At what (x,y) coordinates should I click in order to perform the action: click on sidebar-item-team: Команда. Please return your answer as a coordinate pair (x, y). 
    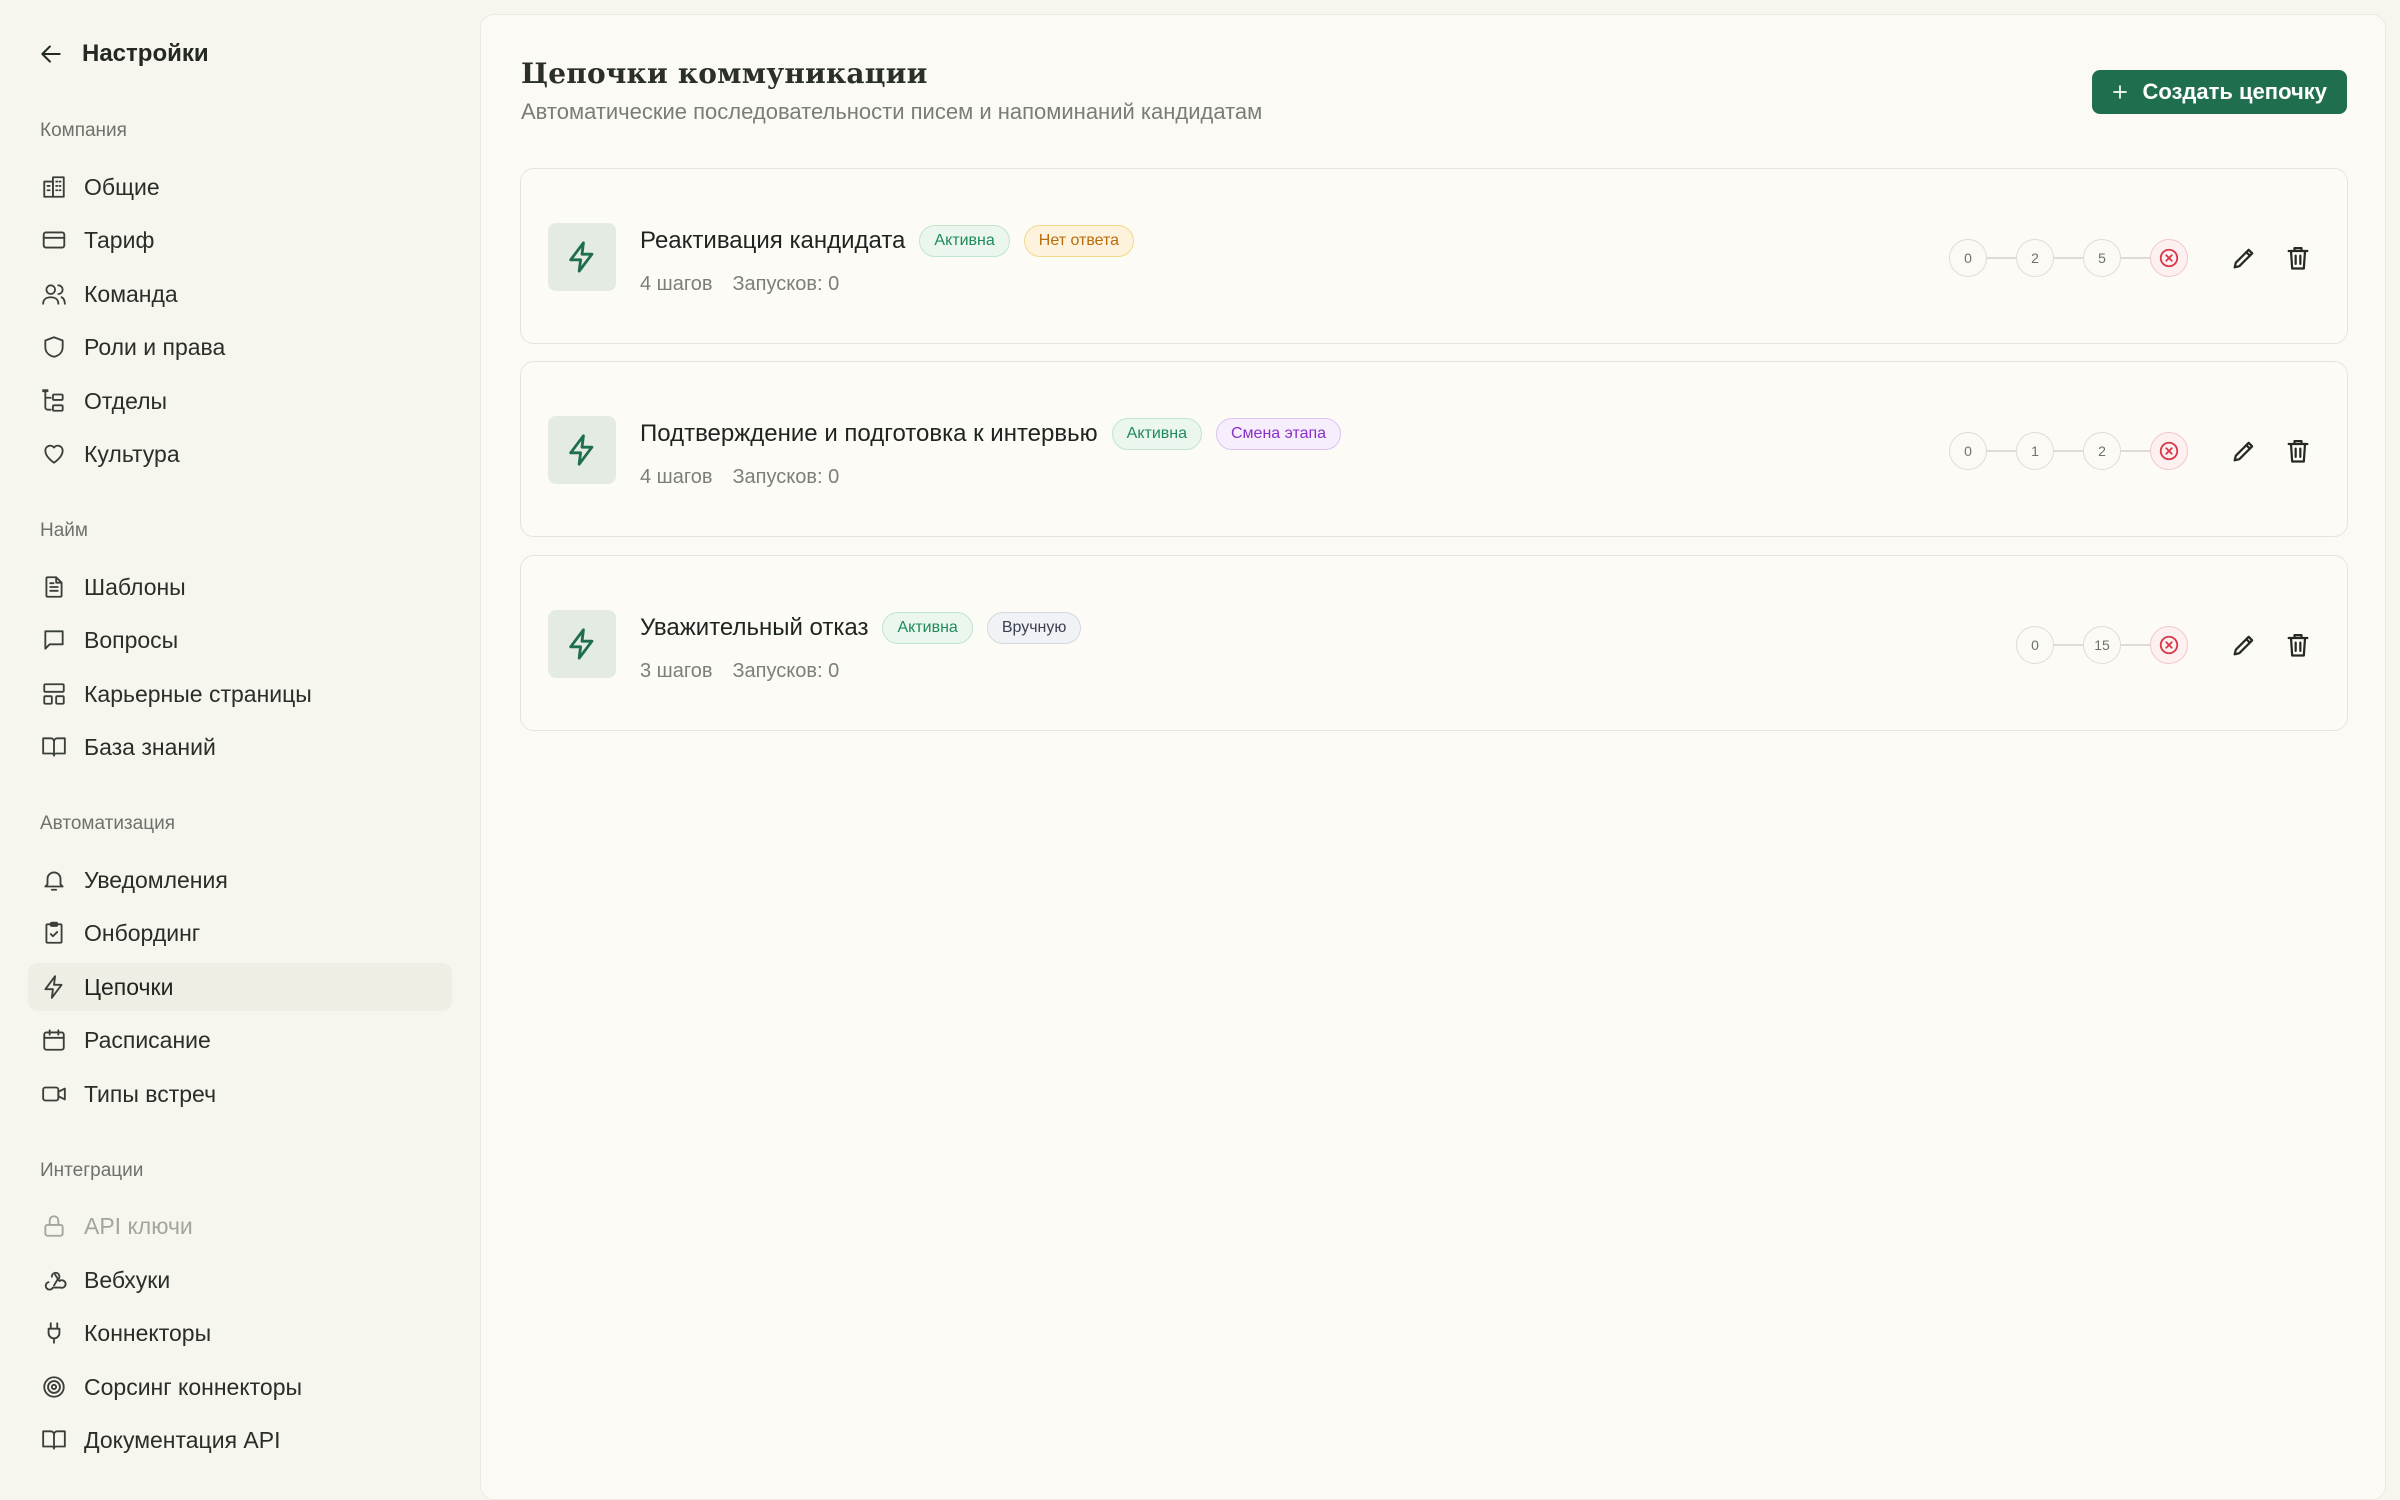
    Looking at the image, I should click on (240, 294).